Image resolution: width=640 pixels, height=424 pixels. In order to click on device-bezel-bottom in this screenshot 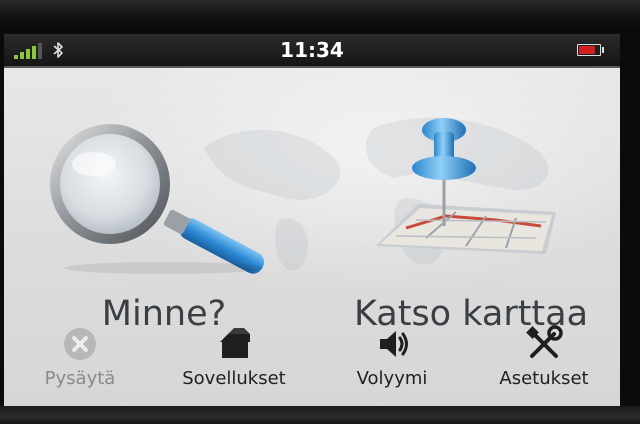, I will do `click(320, 415)`.